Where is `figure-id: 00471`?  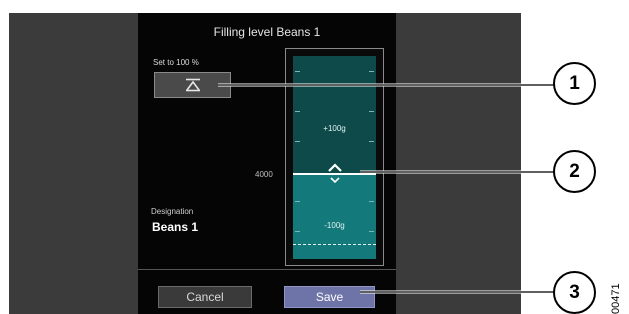 figure-id: 00471 is located at coordinates (616, 298).